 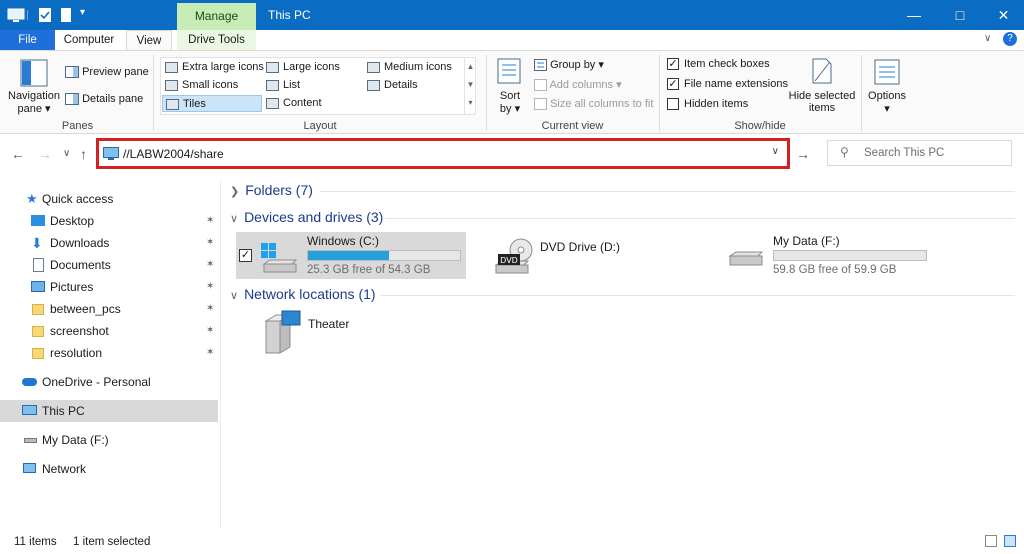 I want to click on item-check-boxes-label: Item check boxes, so click(x=727, y=64).